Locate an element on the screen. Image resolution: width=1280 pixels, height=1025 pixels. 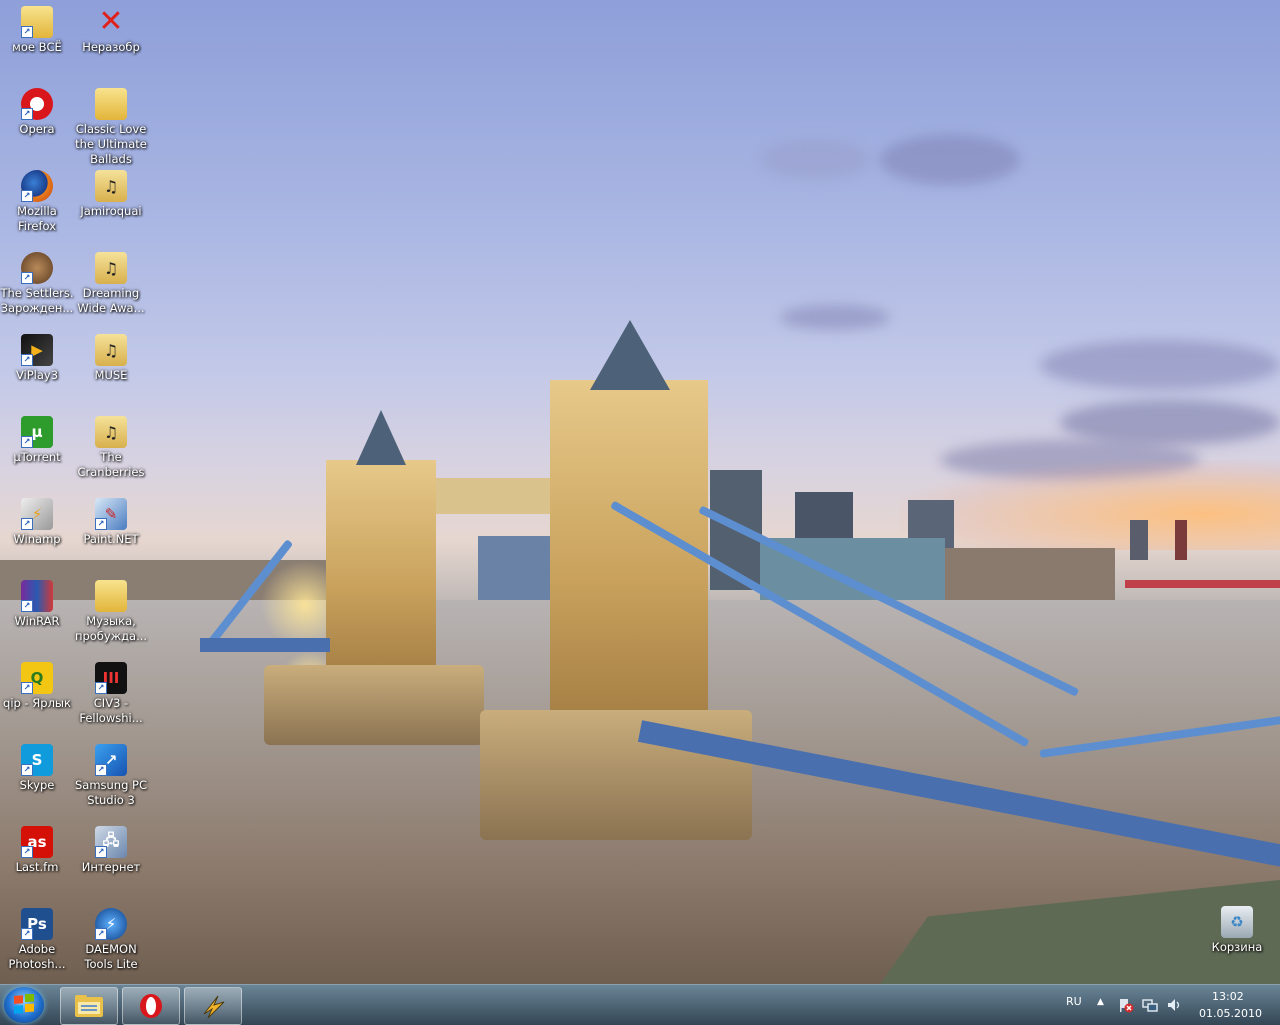
internet-icon: 🖧 ↗ is located at coordinates (111, 842).